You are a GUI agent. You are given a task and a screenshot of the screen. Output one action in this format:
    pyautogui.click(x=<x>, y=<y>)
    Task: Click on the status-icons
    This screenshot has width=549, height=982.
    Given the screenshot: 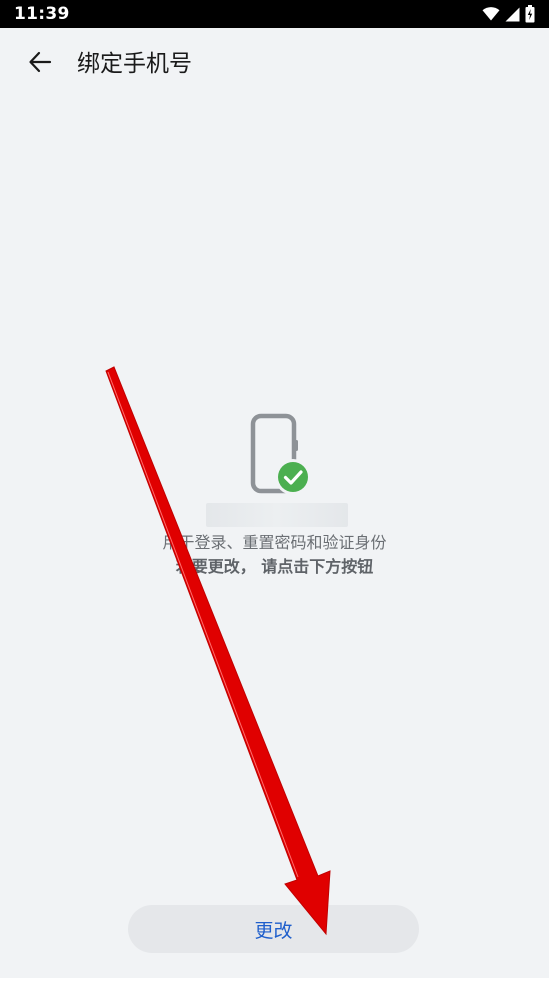 What is the action you would take?
    pyautogui.click(x=508, y=14)
    